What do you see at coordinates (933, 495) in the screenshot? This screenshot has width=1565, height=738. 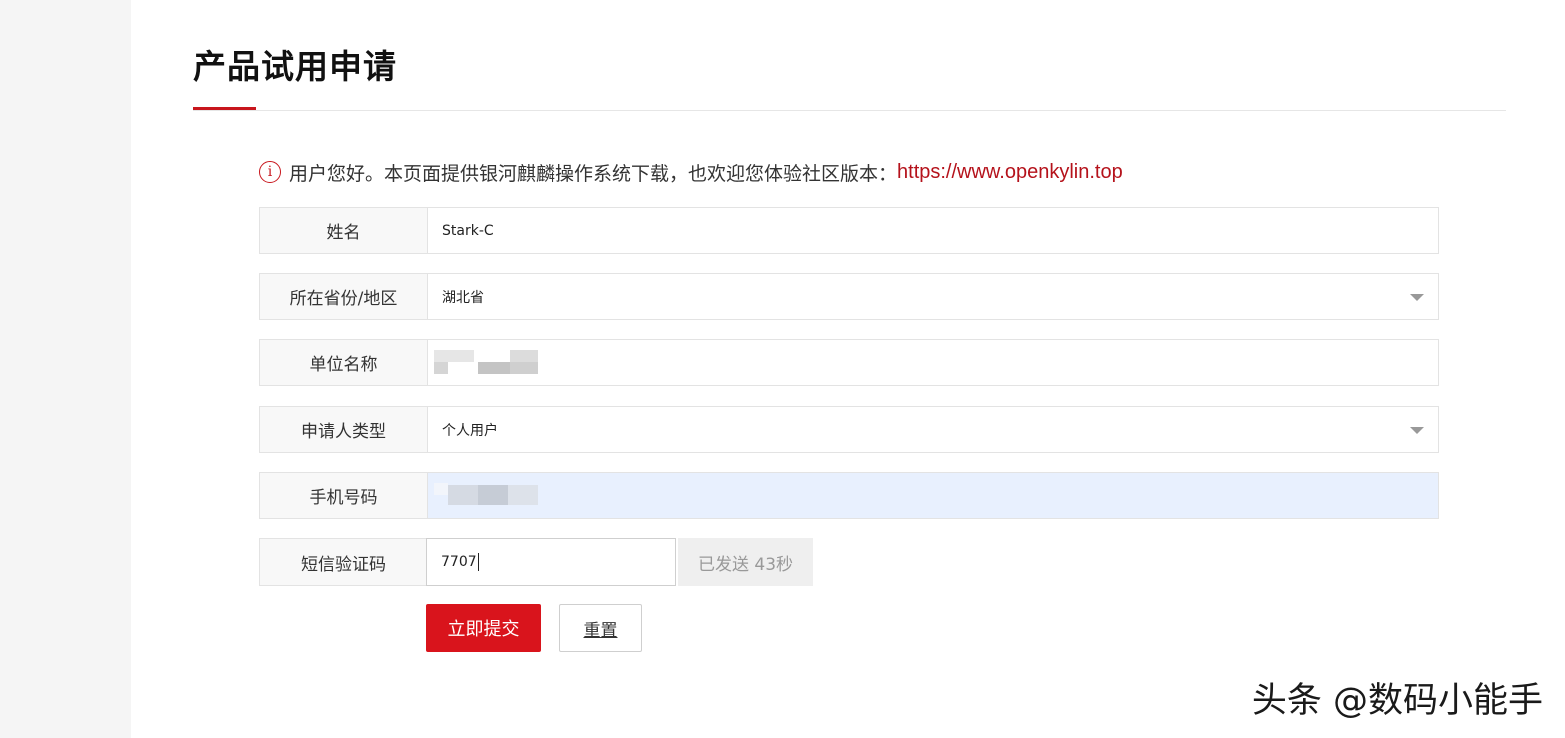 I see `phone-input` at bounding box center [933, 495].